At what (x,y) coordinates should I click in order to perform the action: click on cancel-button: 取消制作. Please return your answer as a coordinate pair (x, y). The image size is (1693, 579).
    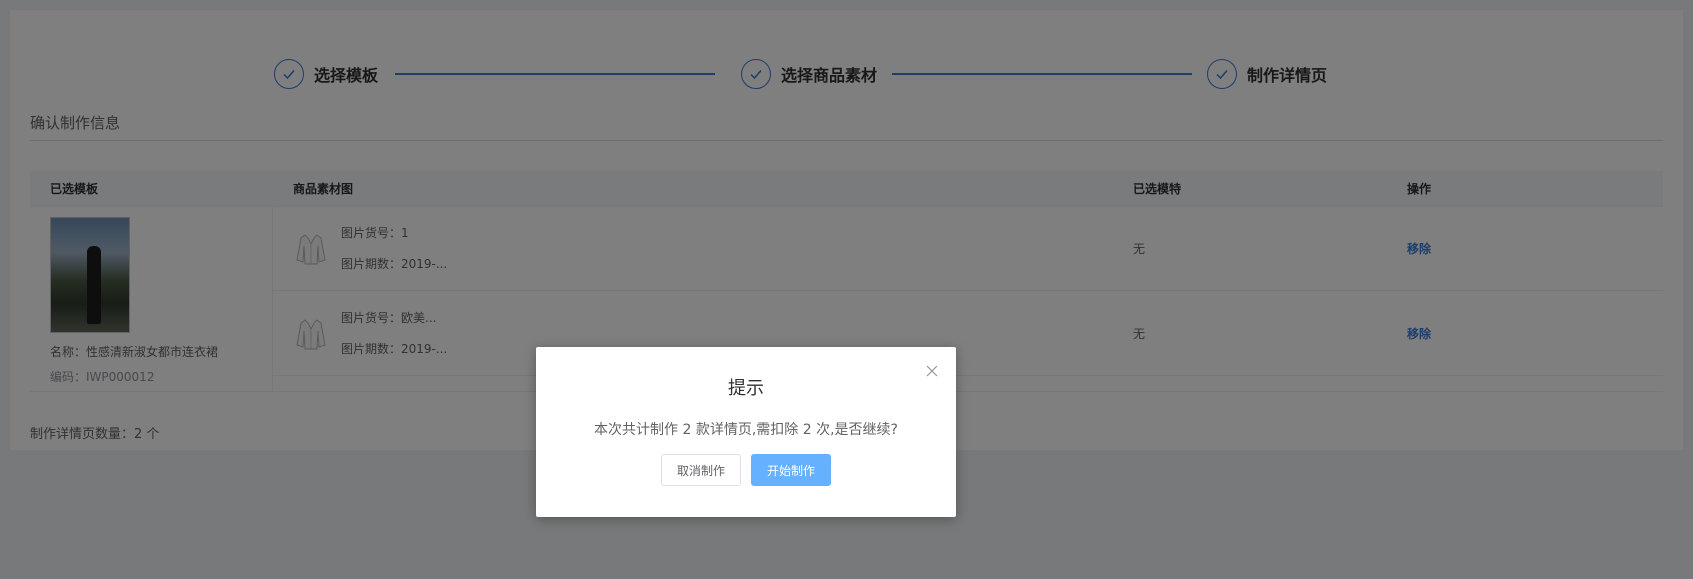
    Looking at the image, I should click on (700, 470).